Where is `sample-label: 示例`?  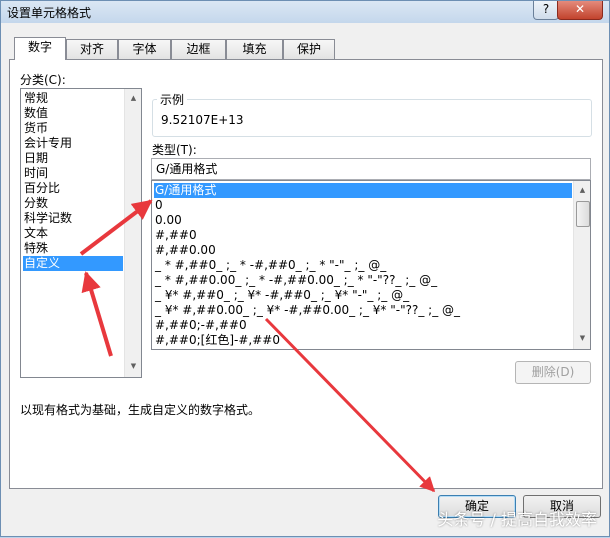 sample-label: 示例 is located at coordinates (172, 99).